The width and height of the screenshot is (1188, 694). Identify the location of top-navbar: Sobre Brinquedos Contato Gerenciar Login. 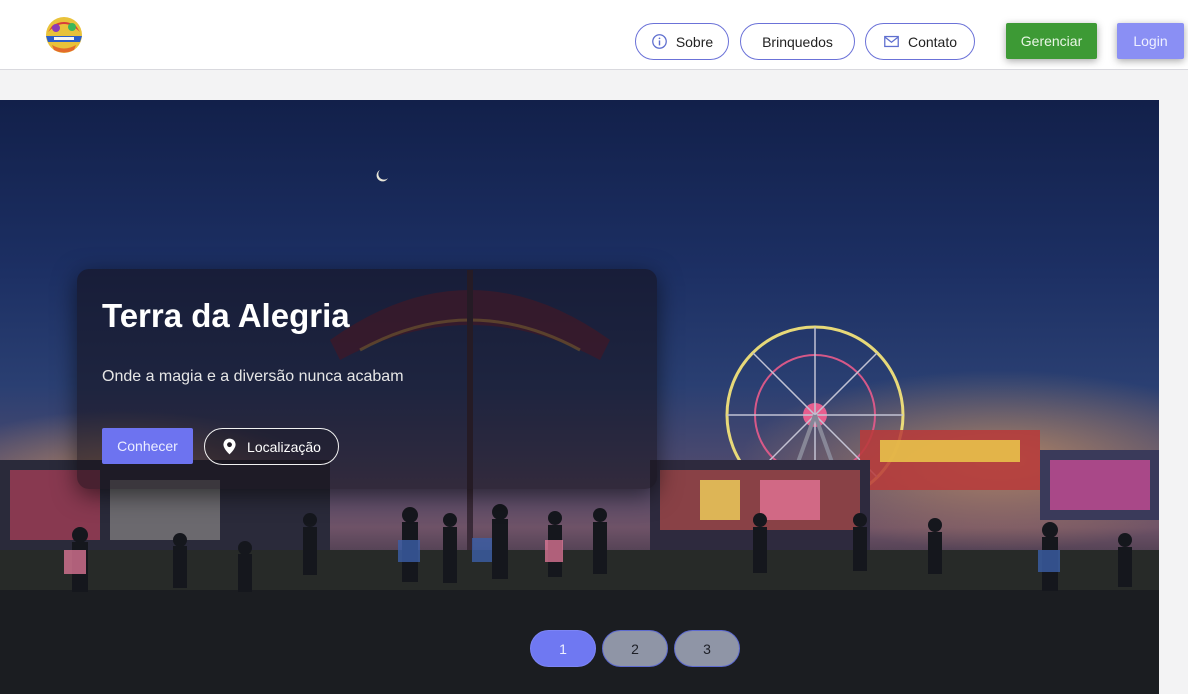
(594, 35).